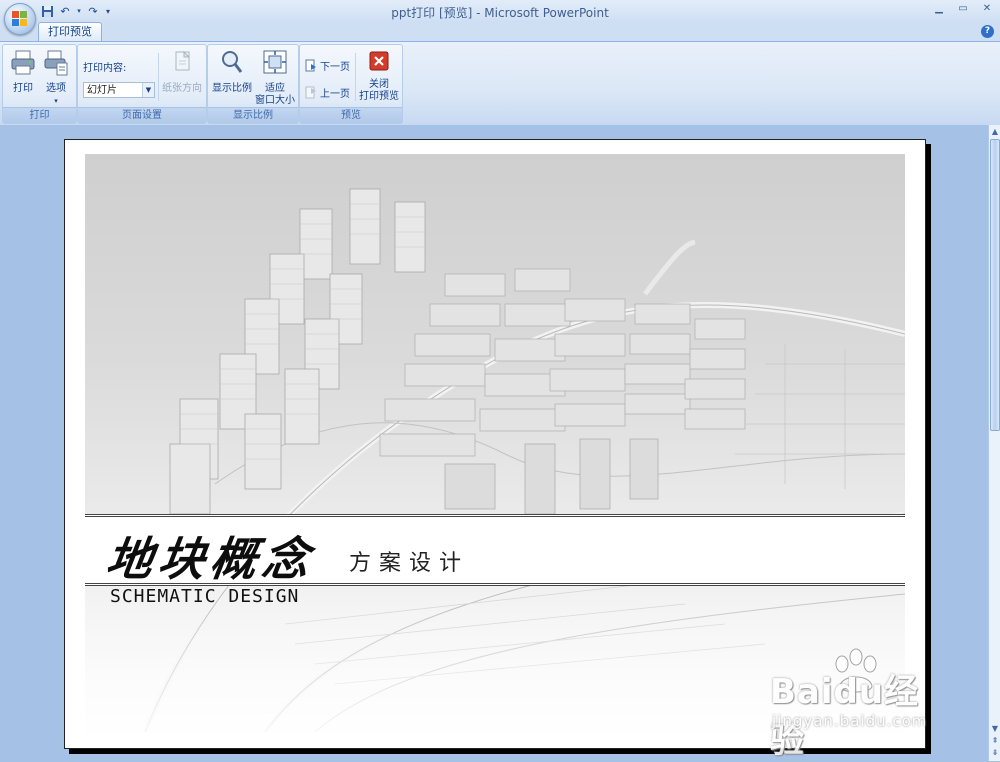  I want to click on office-button, so click(20, 19).